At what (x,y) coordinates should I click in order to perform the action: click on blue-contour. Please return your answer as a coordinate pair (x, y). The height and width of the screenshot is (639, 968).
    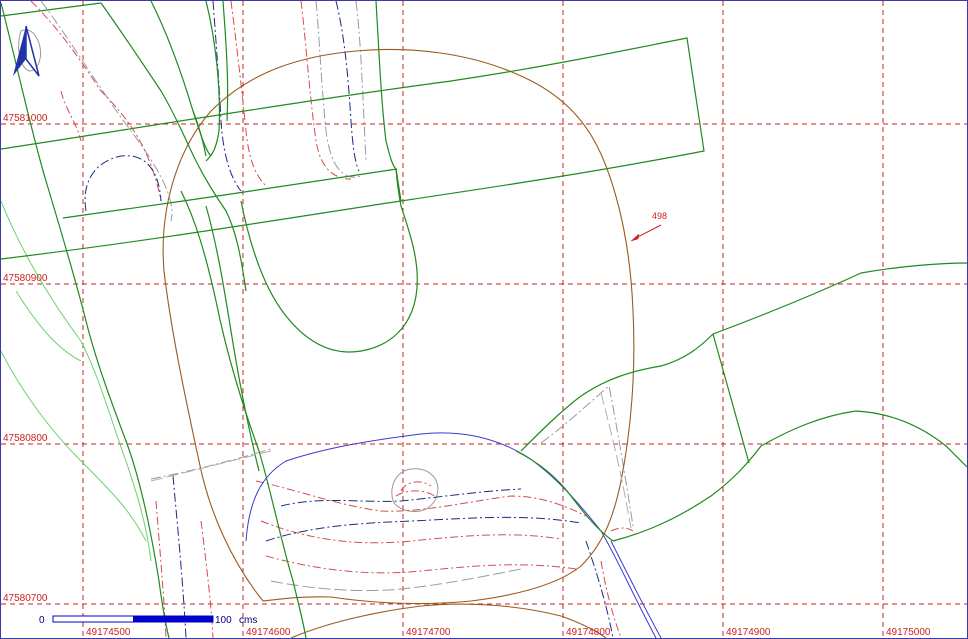
    Looking at the image, I should click on (636, 589).